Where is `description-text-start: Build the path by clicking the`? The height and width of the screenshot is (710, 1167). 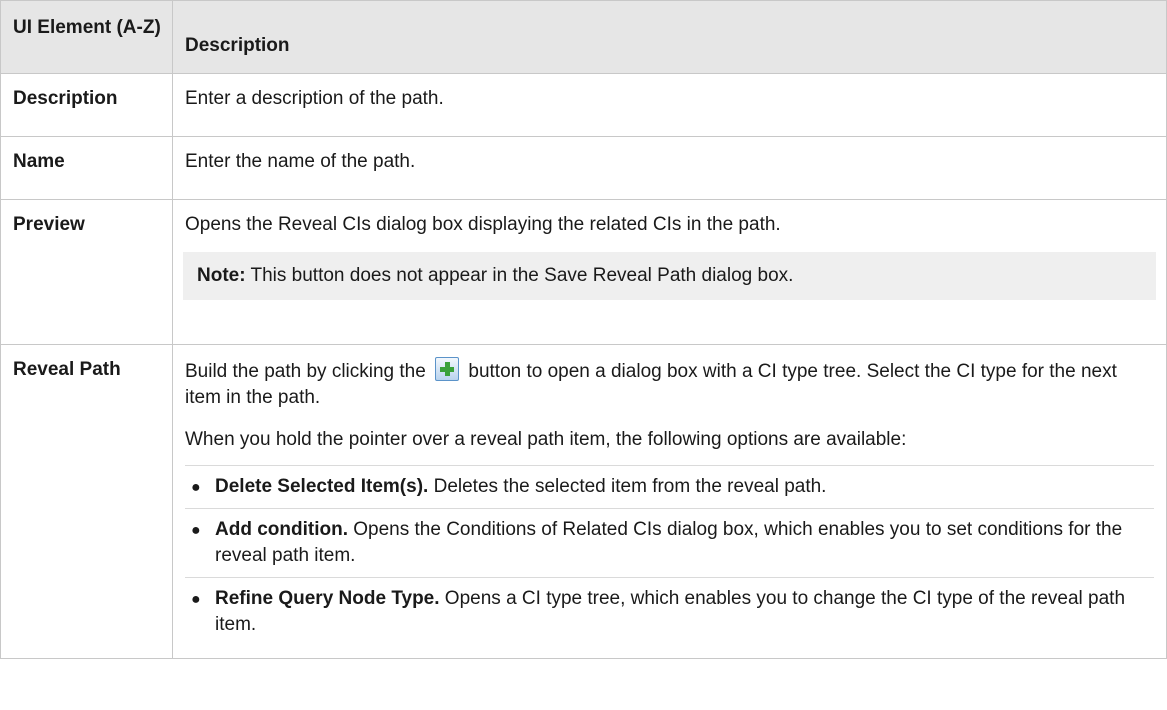
description-text-start: Build the path by clicking the is located at coordinates (308, 371).